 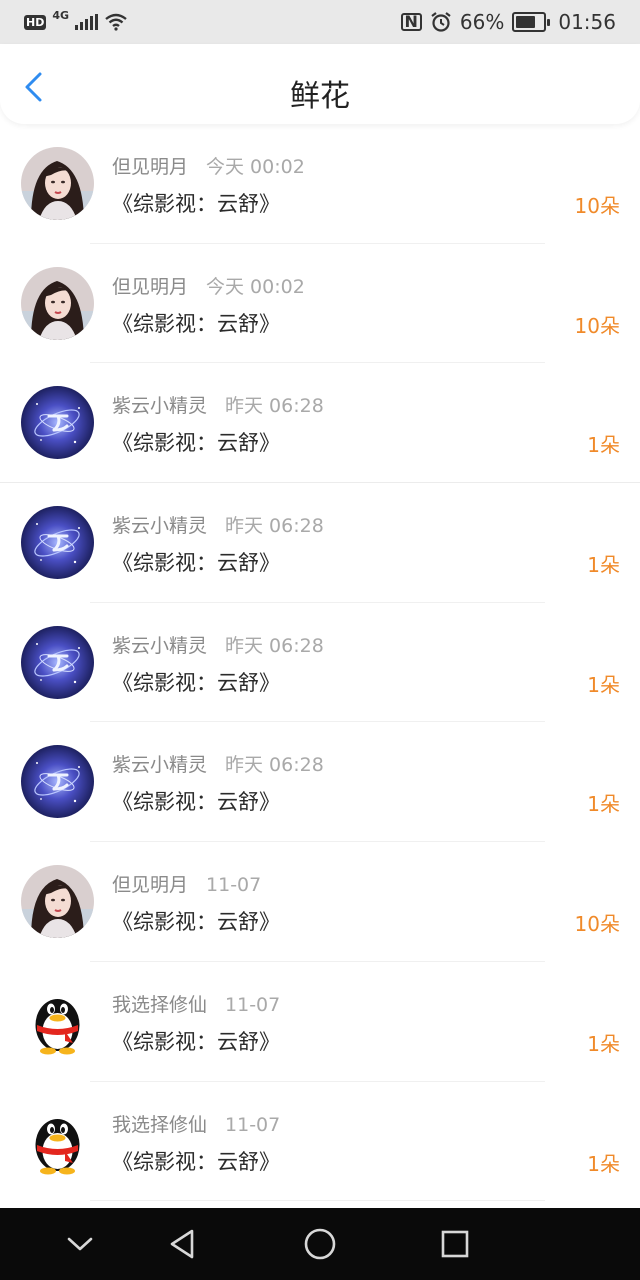 What do you see at coordinates (482, 22) in the screenshot?
I see `battery-percent: 66%` at bounding box center [482, 22].